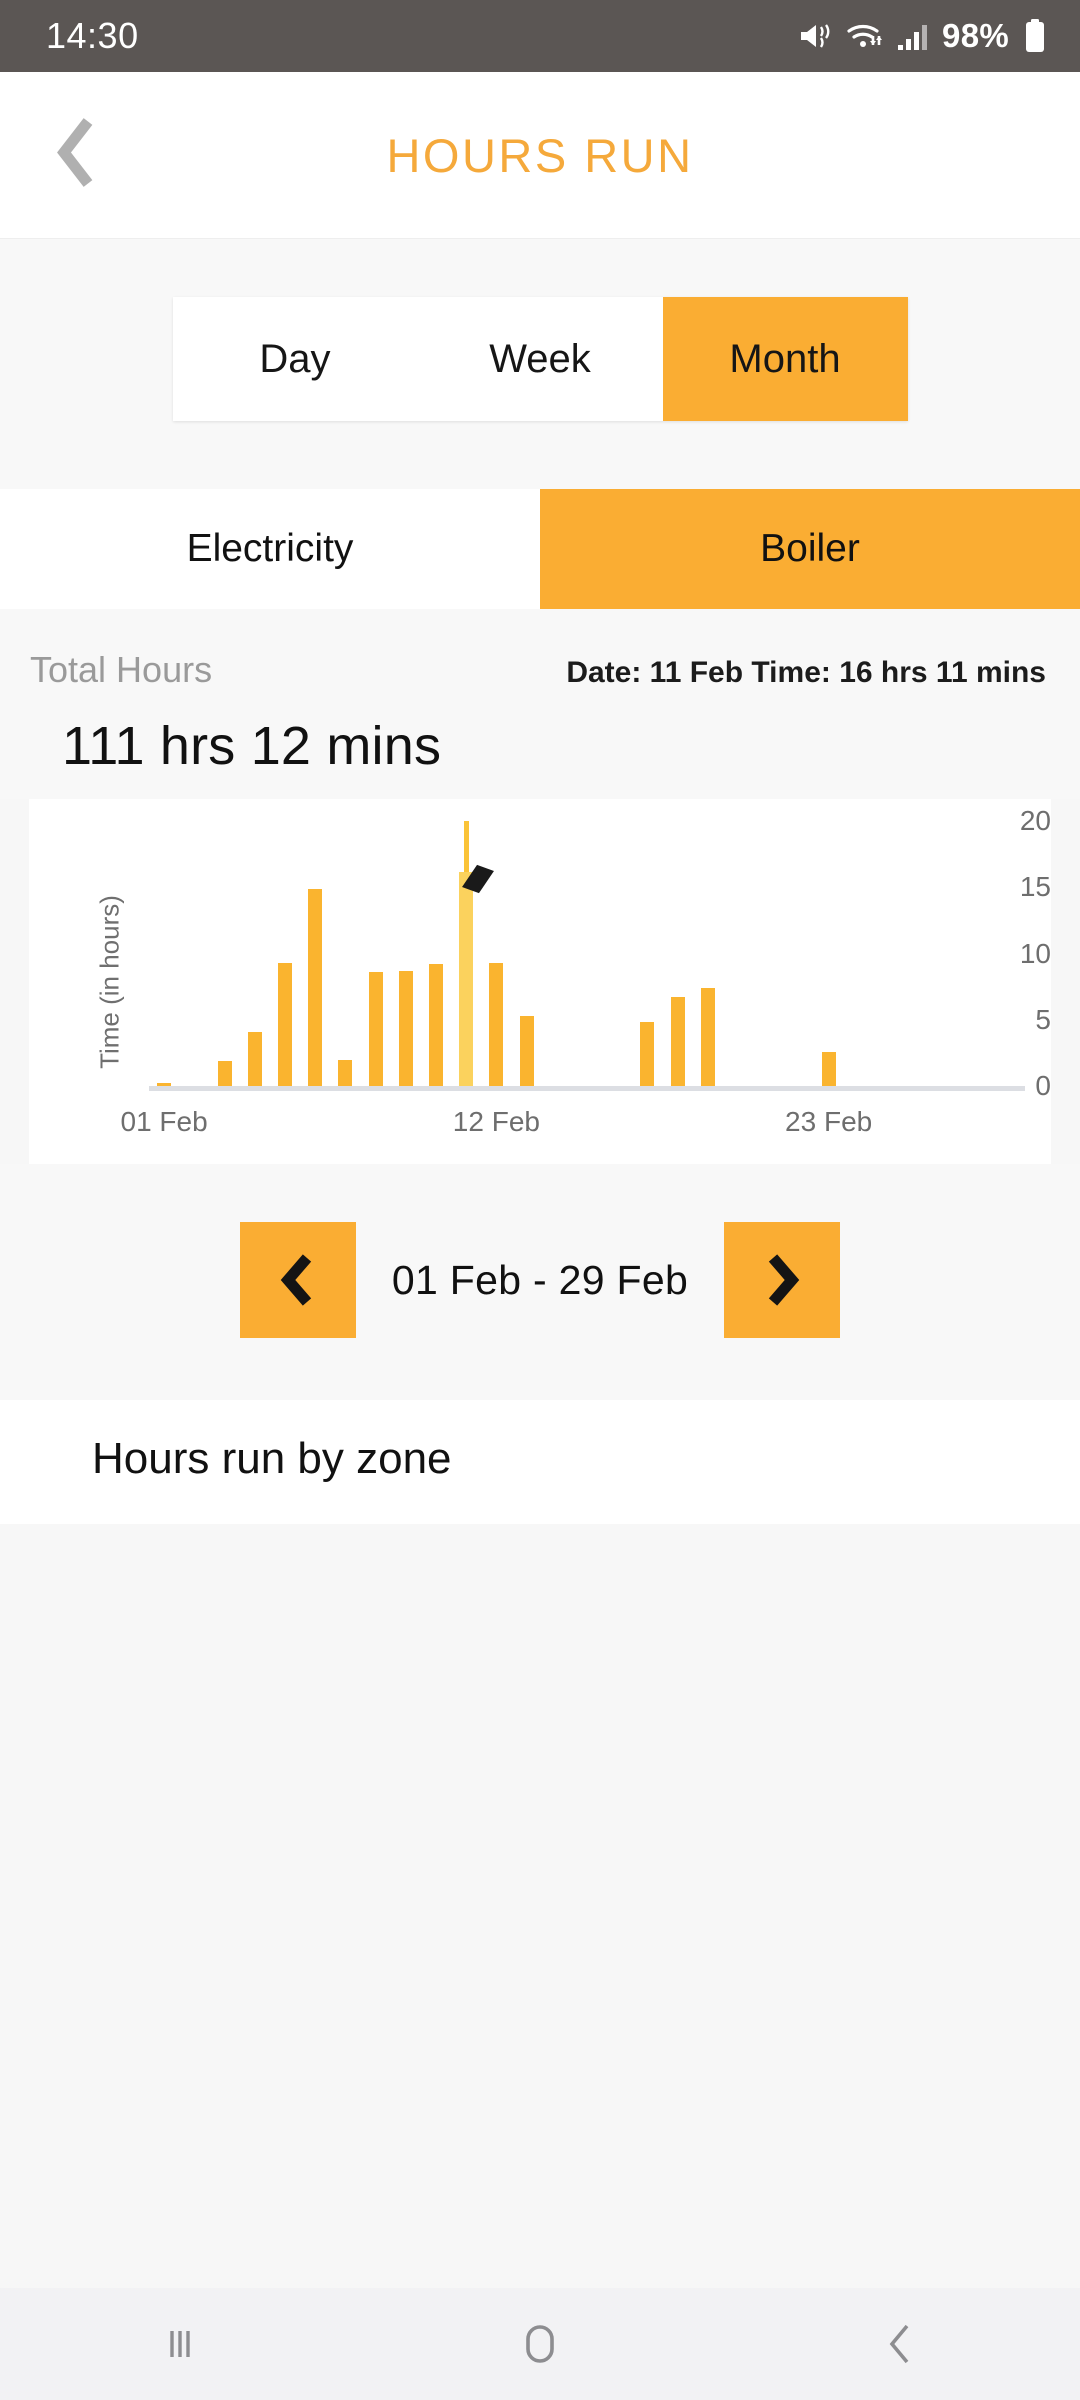  I want to click on source-tabs: Electricity Boiler, so click(540, 549).